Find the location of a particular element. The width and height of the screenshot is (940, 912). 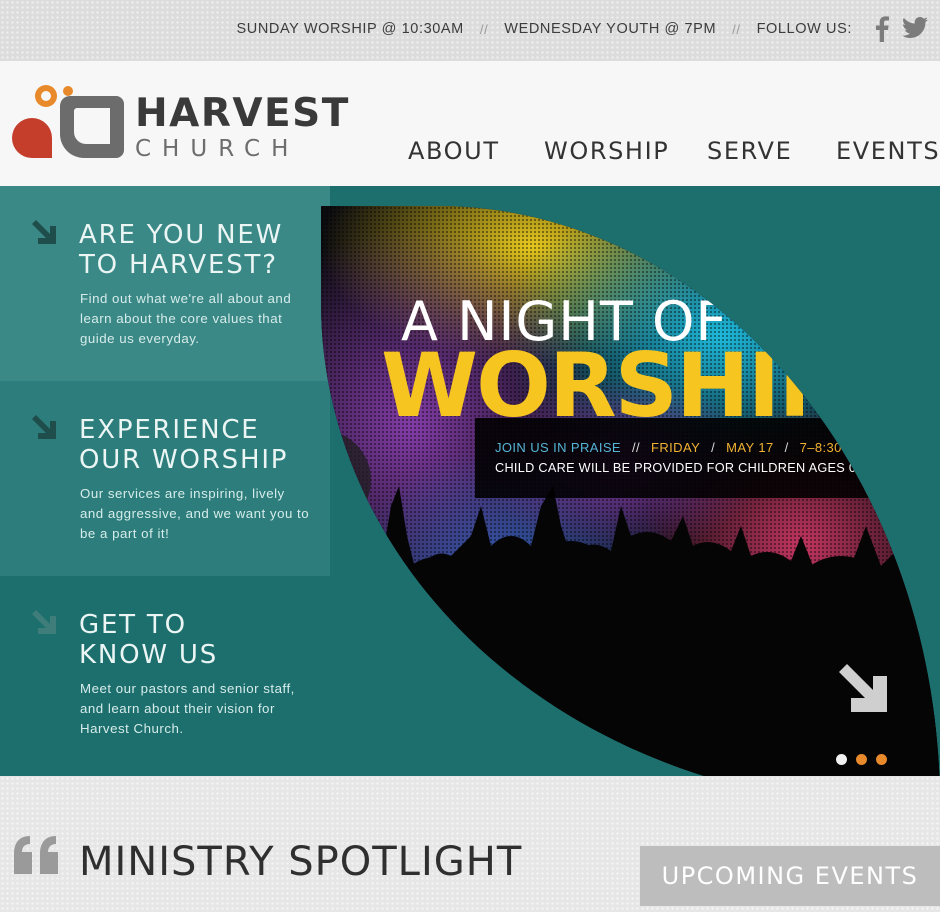

event-tagline: JOIN US IN PRAISE is located at coordinates (558, 447).